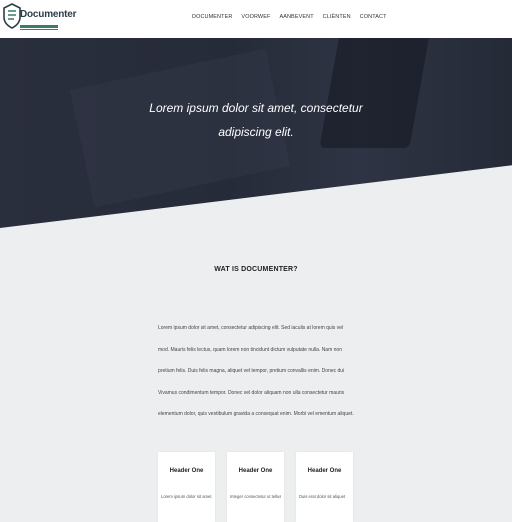  Describe the element at coordinates (212, 17) in the screenshot. I see `nav-documenter: DOCUMENTER` at that location.